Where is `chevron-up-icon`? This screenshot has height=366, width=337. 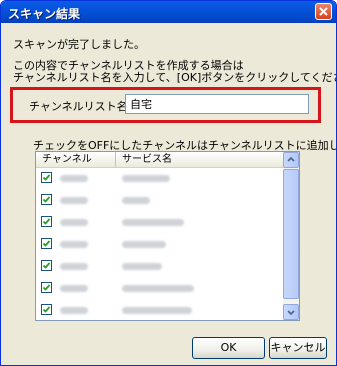
chevron-up-icon is located at coordinates (291, 159).